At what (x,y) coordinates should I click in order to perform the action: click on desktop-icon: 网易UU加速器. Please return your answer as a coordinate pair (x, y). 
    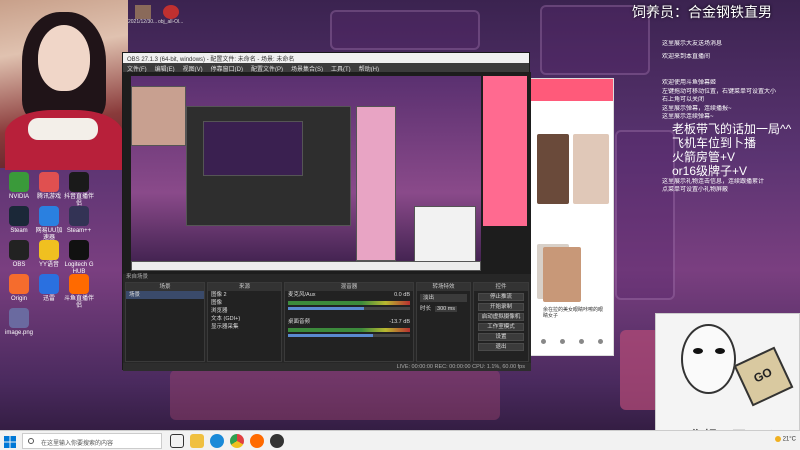
    Looking at the image, I should click on (49, 224).